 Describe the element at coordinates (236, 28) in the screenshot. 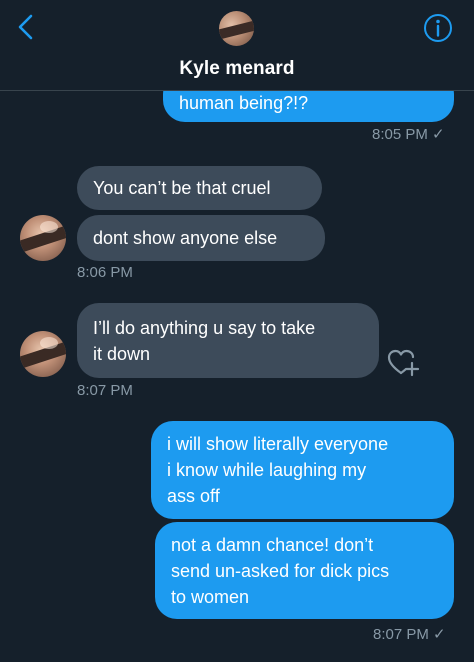

I see `contact-avatar` at that location.